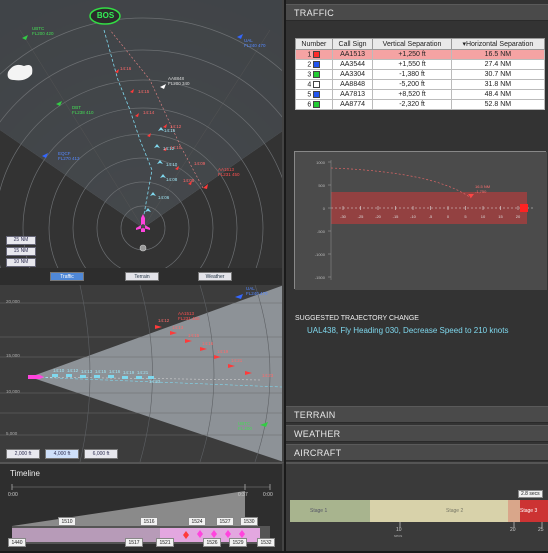 This screenshot has width=548, height=553. What do you see at coordinates (513, 530) in the screenshot?
I see `tick-label: 20` at bounding box center [513, 530].